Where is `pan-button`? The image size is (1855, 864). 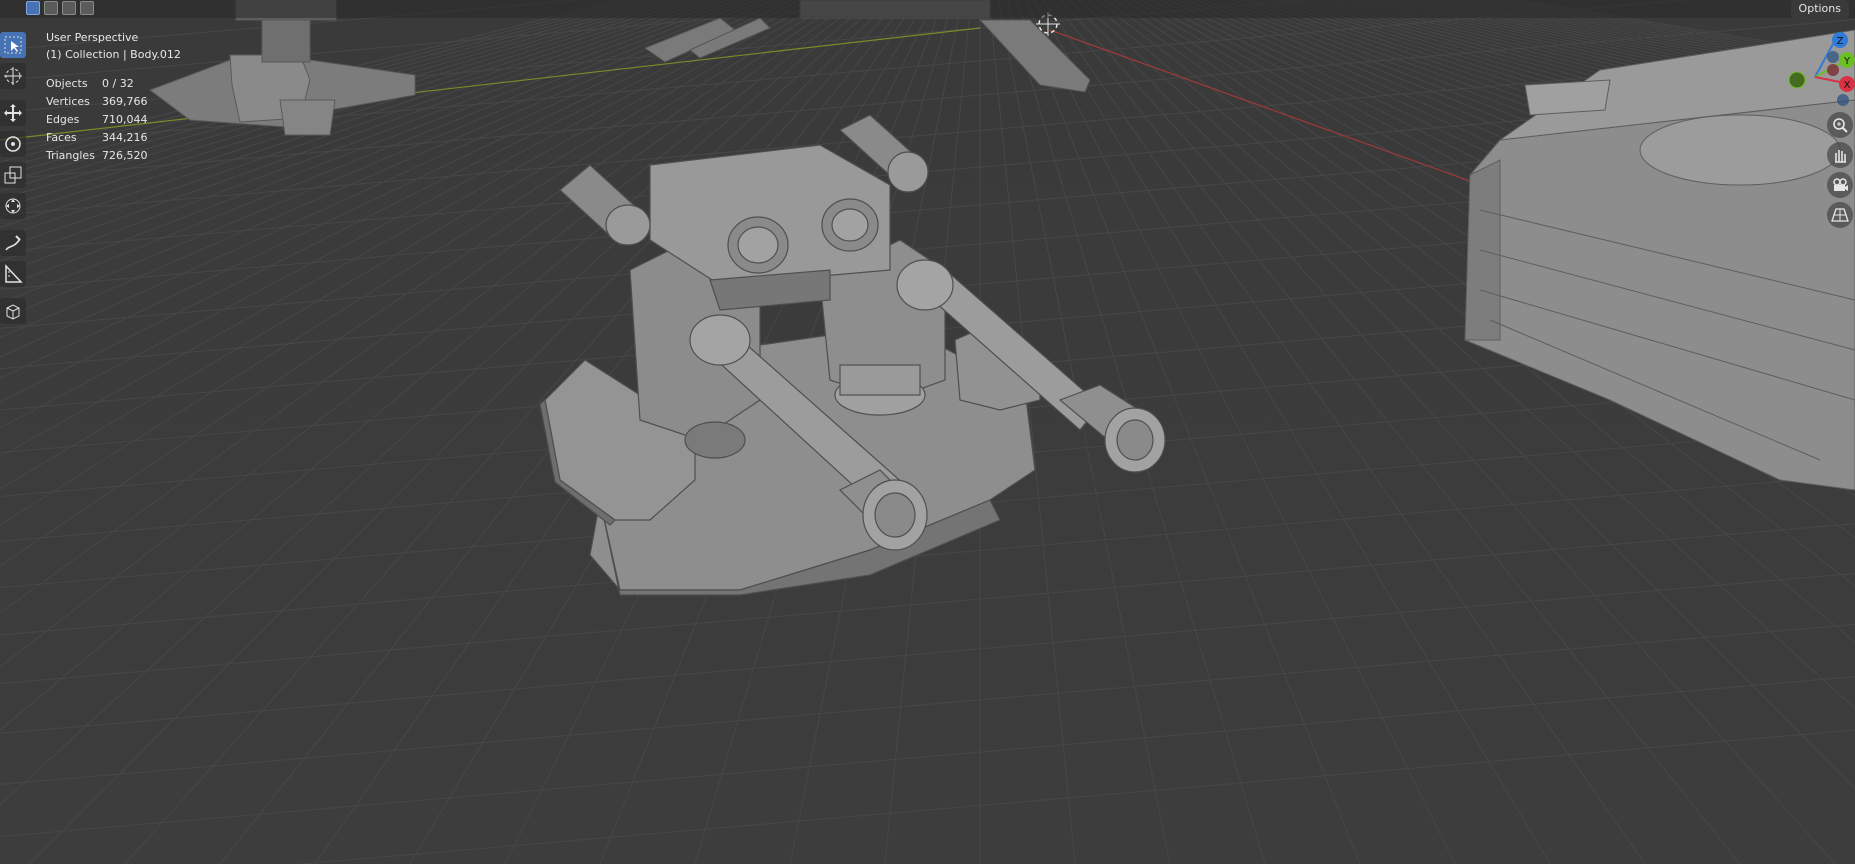 pan-button is located at coordinates (1840, 155).